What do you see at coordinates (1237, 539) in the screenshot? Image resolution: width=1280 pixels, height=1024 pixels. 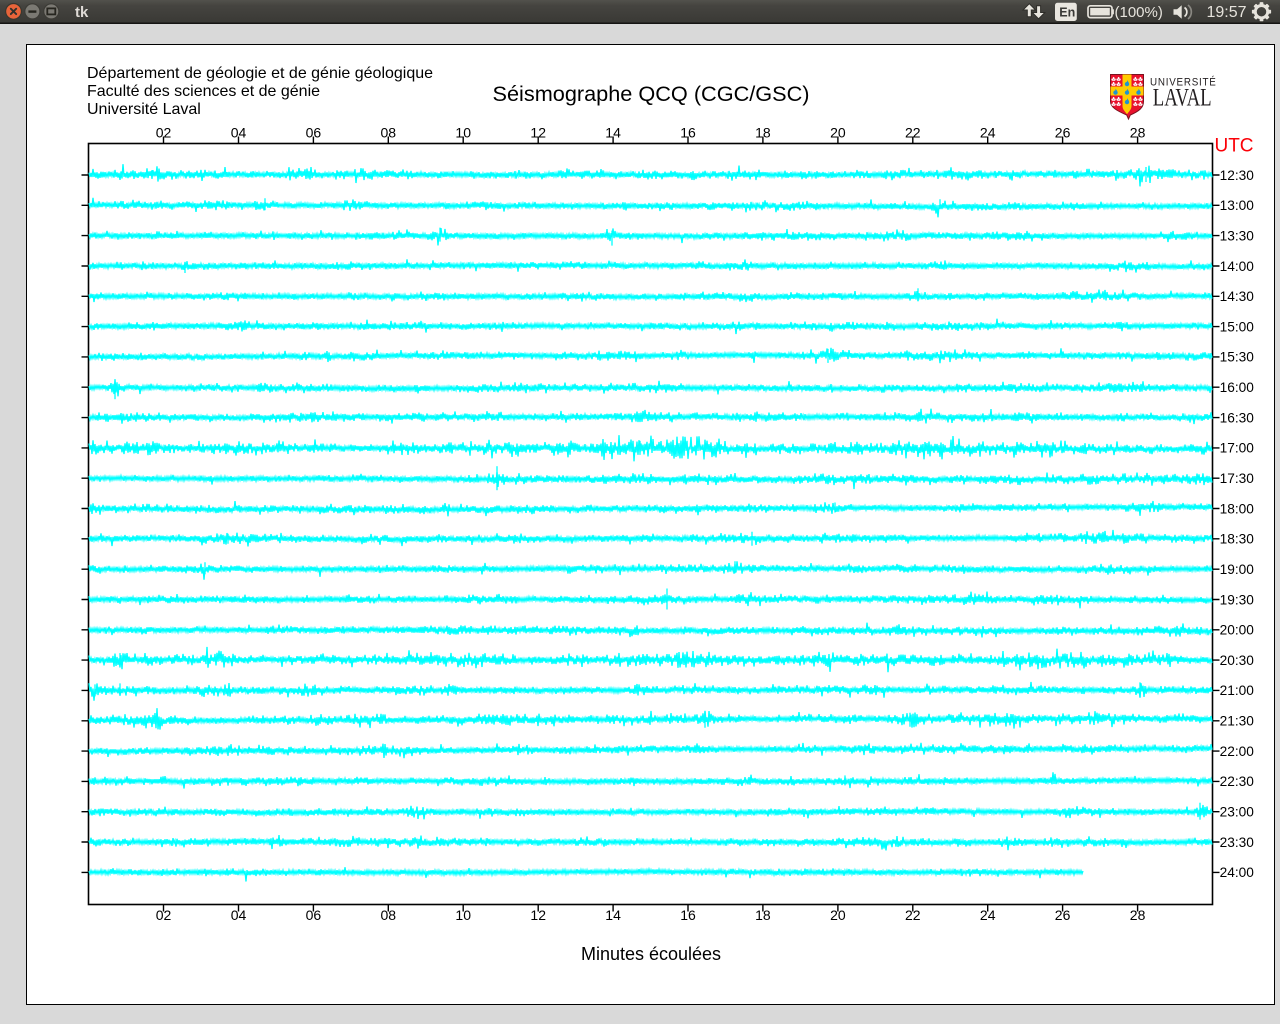 I see `svg-text: 18:30` at bounding box center [1237, 539].